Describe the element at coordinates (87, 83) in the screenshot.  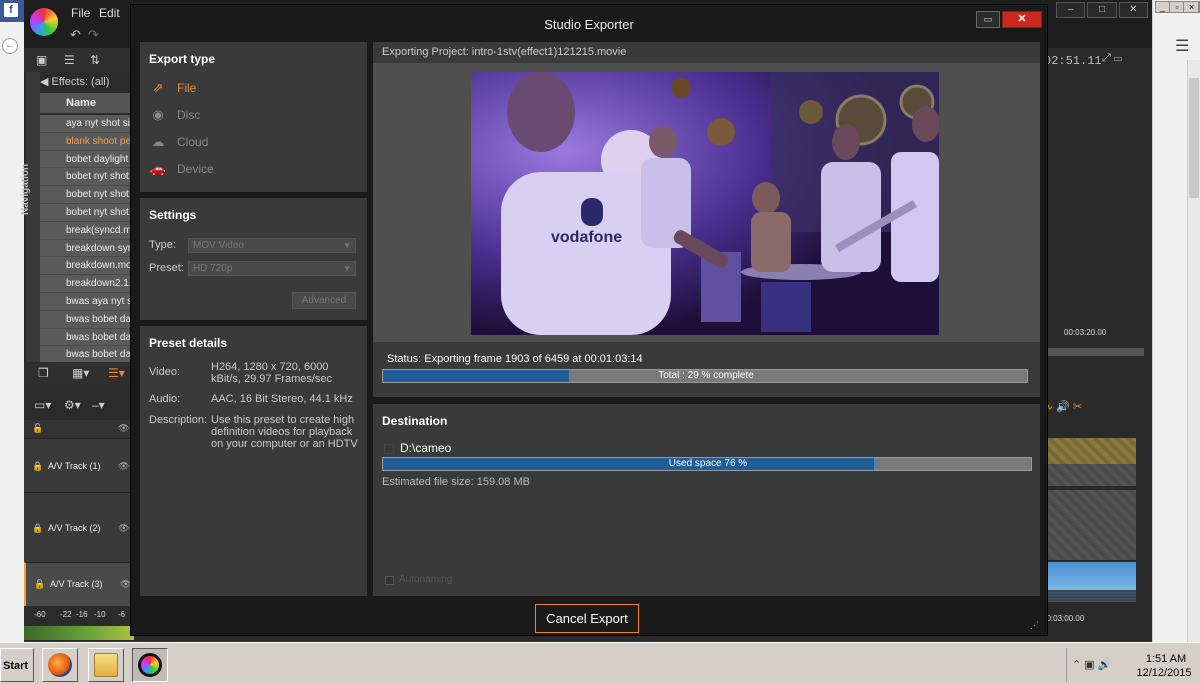
I see `effects-filter: ◀ Effects: (all)` at that location.